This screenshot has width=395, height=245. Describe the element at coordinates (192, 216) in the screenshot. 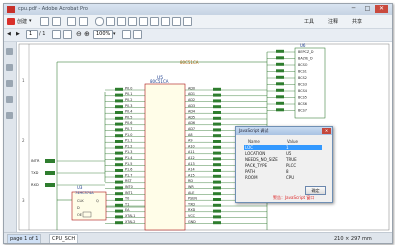

I see `right-pin-label: VCC` at that location.